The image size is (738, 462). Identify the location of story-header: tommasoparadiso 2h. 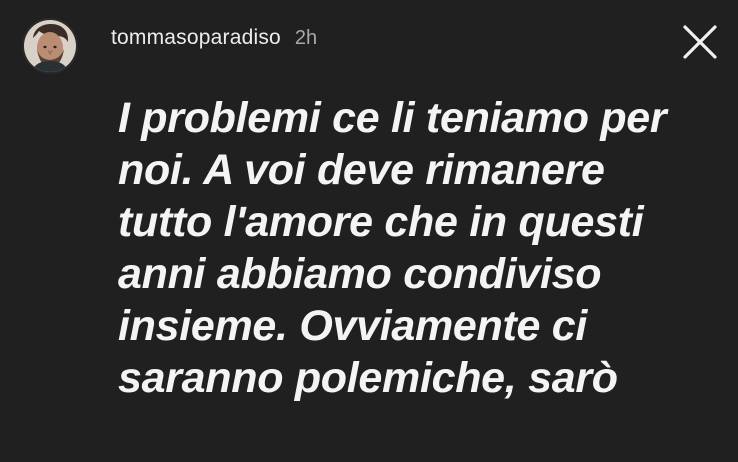
(371, 46).